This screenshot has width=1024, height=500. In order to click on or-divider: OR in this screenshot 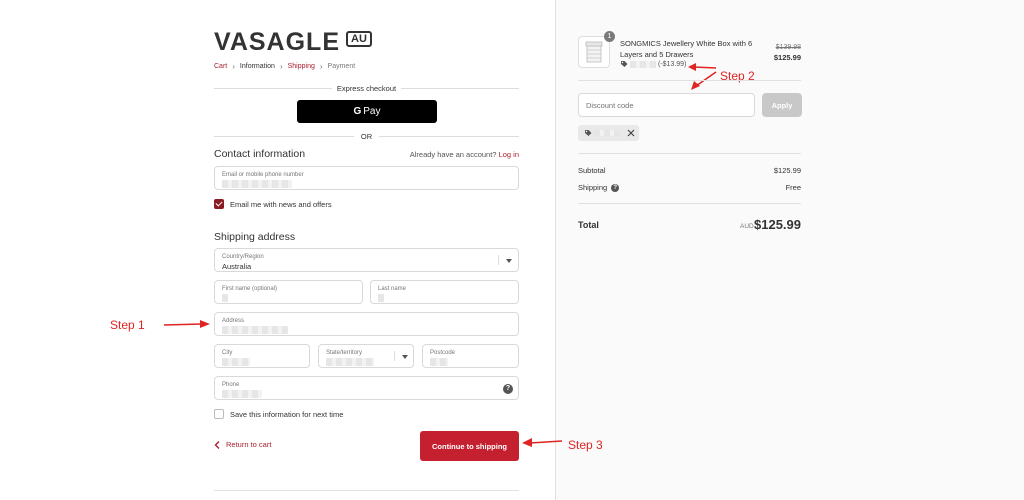, I will do `click(366, 136)`.